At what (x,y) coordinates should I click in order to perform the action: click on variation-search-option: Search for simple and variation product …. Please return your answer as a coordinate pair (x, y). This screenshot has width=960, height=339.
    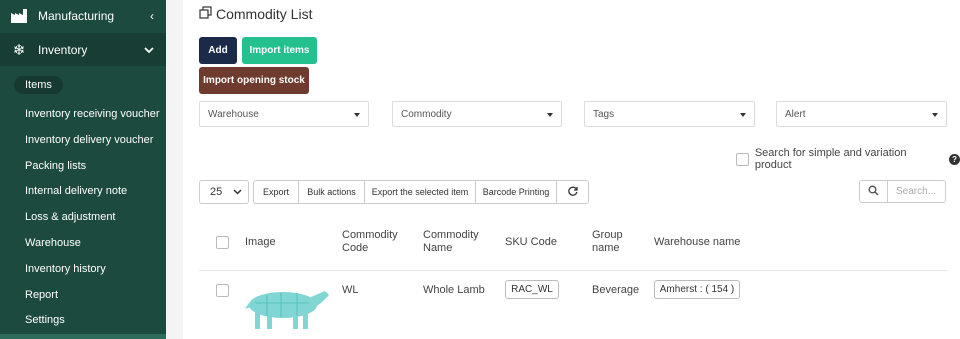
    Looking at the image, I should click on (848, 159).